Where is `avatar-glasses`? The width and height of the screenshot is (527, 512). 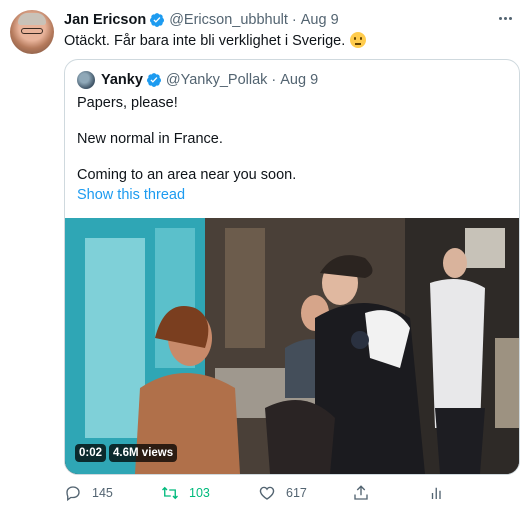
avatar-glasses is located at coordinates (32, 31).